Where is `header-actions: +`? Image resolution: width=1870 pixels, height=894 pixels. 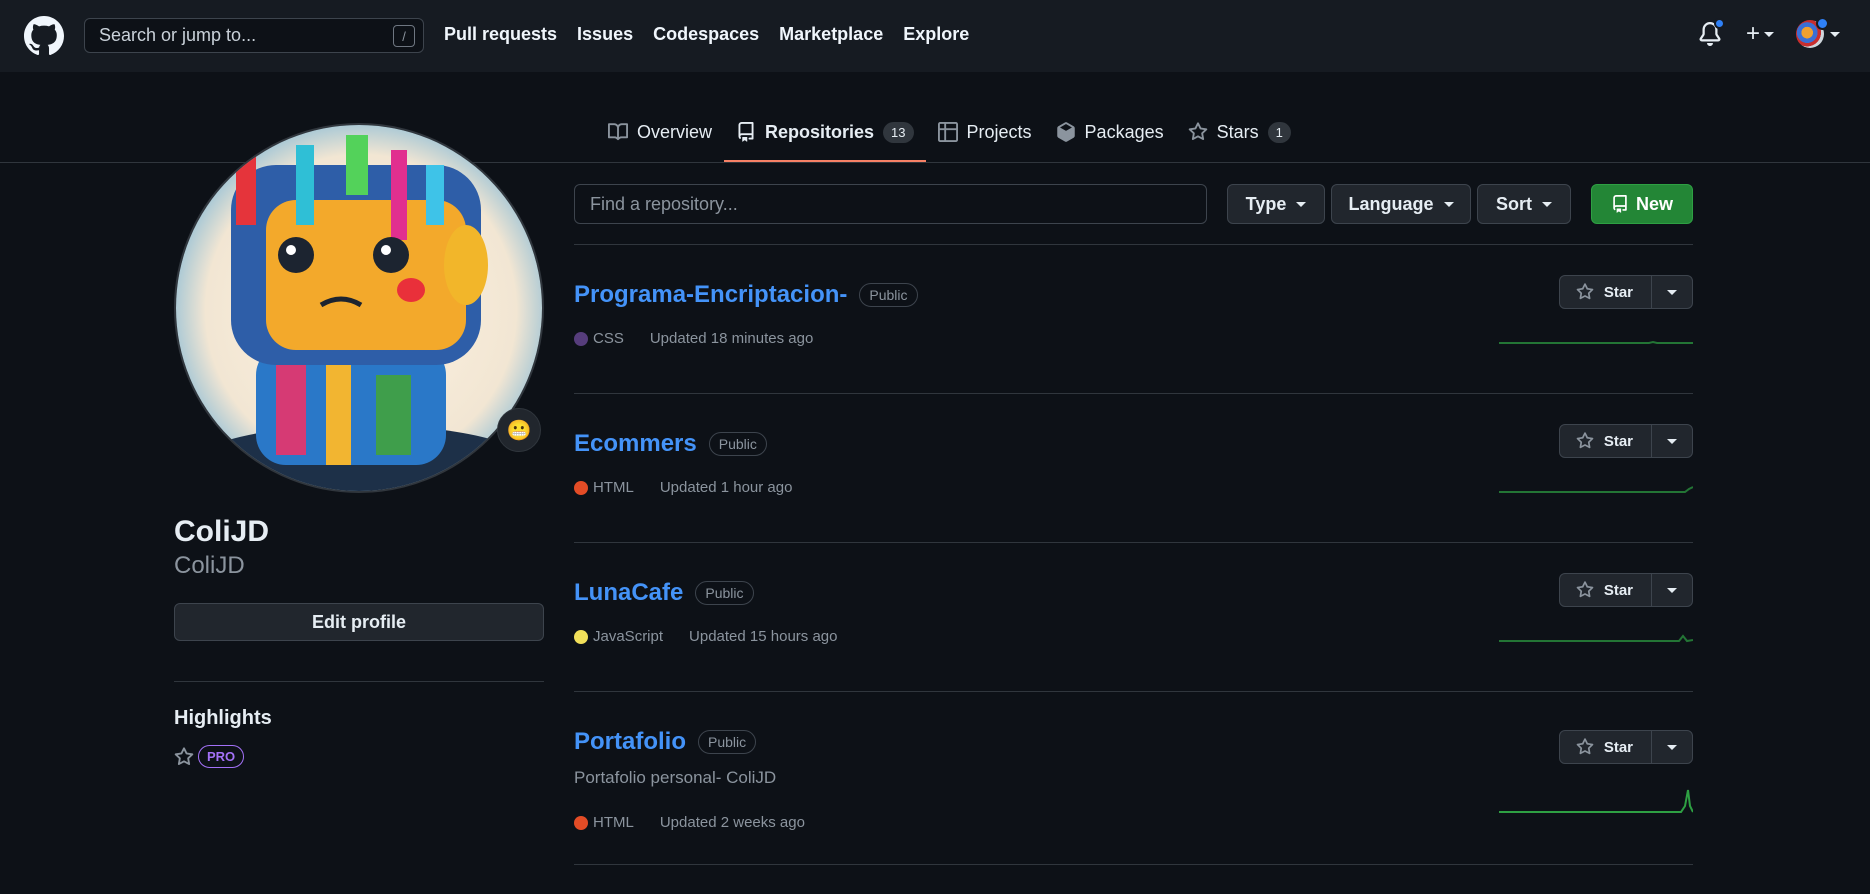
header-actions: + is located at coordinates (1768, 32).